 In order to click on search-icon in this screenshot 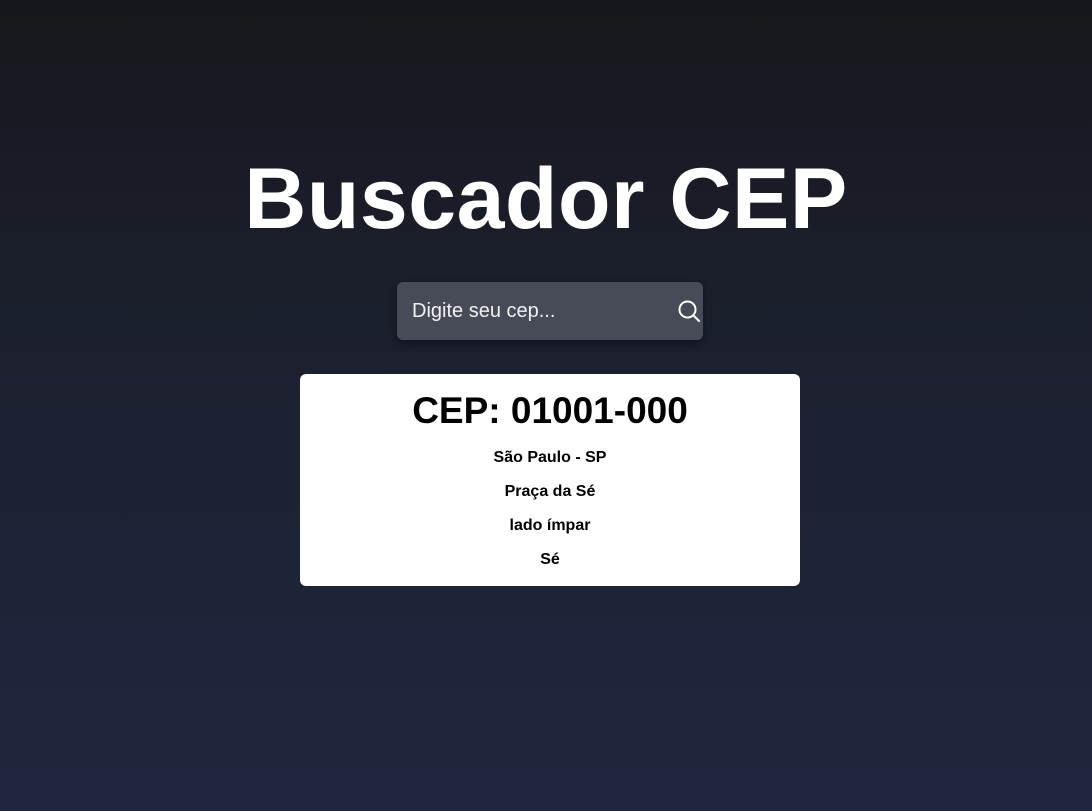, I will do `click(689, 311)`.